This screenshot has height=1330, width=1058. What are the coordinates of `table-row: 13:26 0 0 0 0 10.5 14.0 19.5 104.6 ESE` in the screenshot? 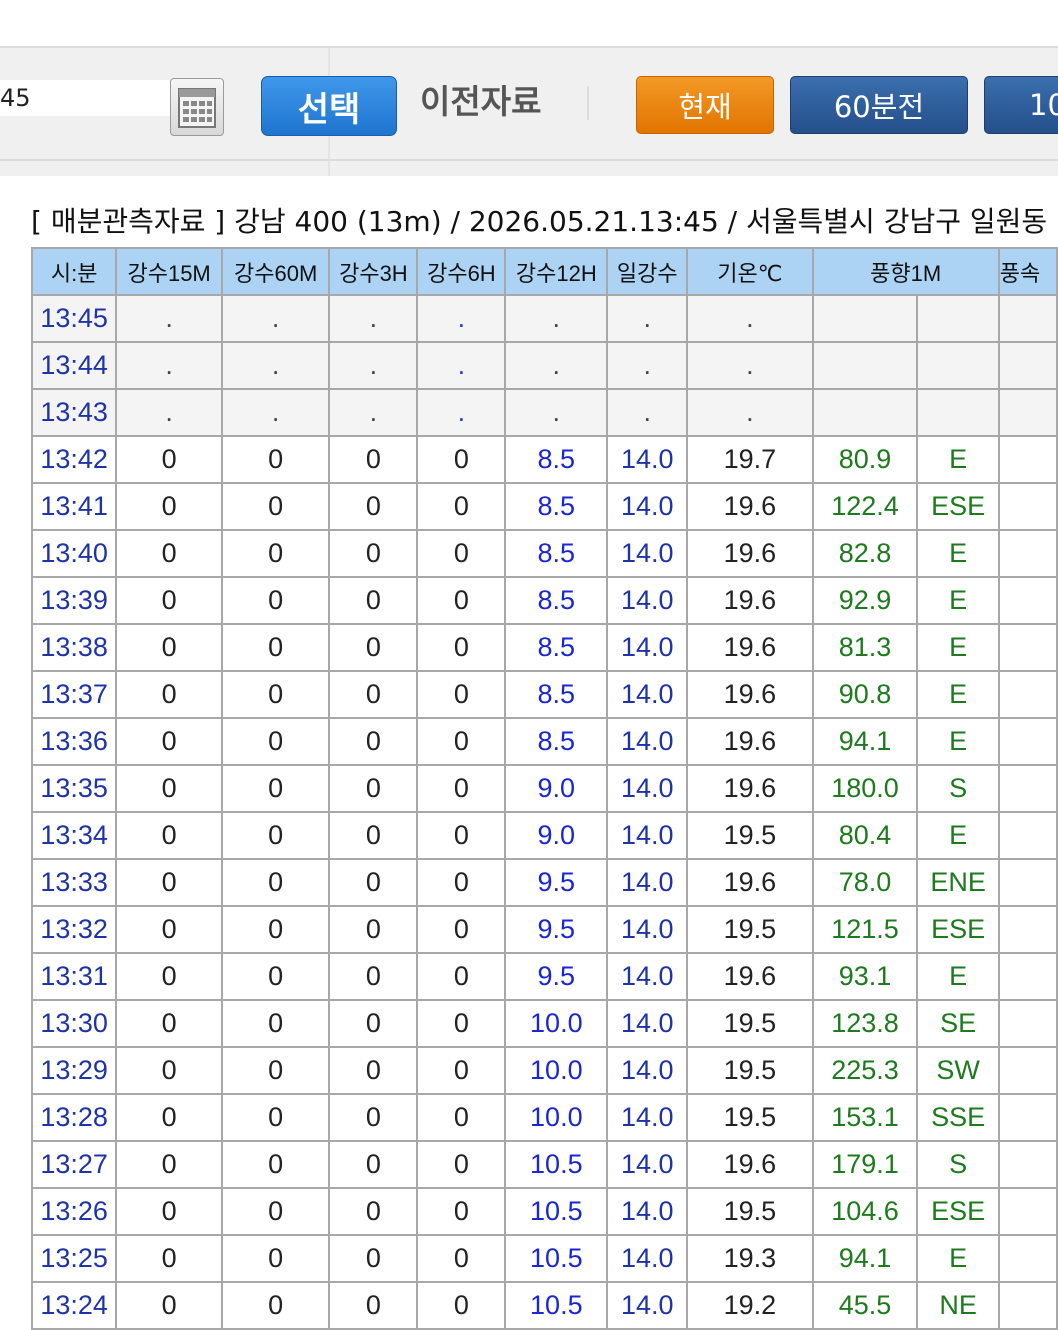 It's located at (544, 1211).